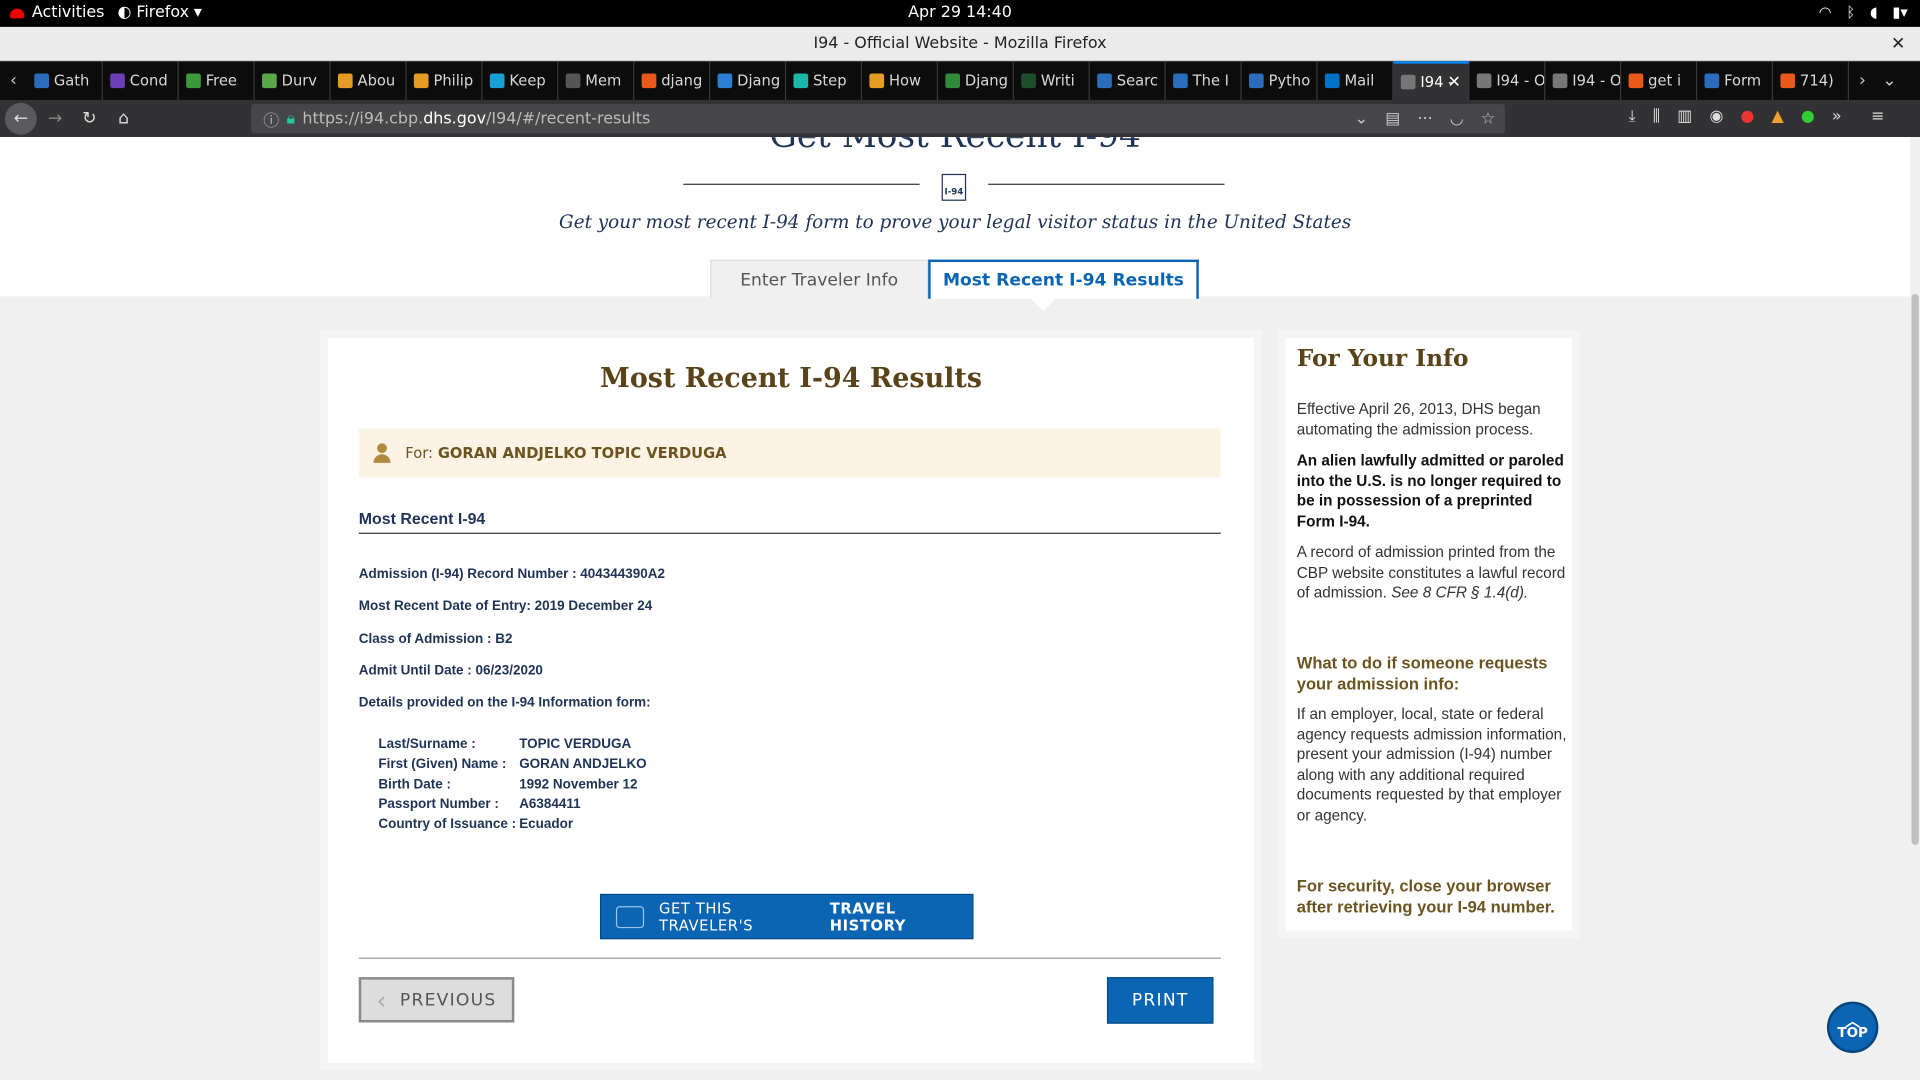 This screenshot has width=1920, height=1080. What do you see at coordinates (603, 81) in the screenshot?
I see `tab-label: Mem` at bounding box center [603, 81].